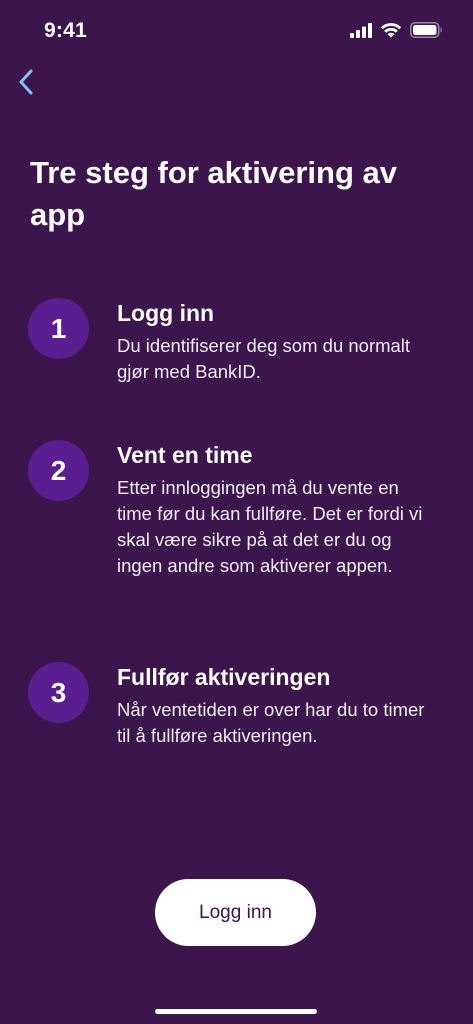  Describe the element at coordinates (185, 455) in the screenshot. I see `step-title: Vent en time` at that location.